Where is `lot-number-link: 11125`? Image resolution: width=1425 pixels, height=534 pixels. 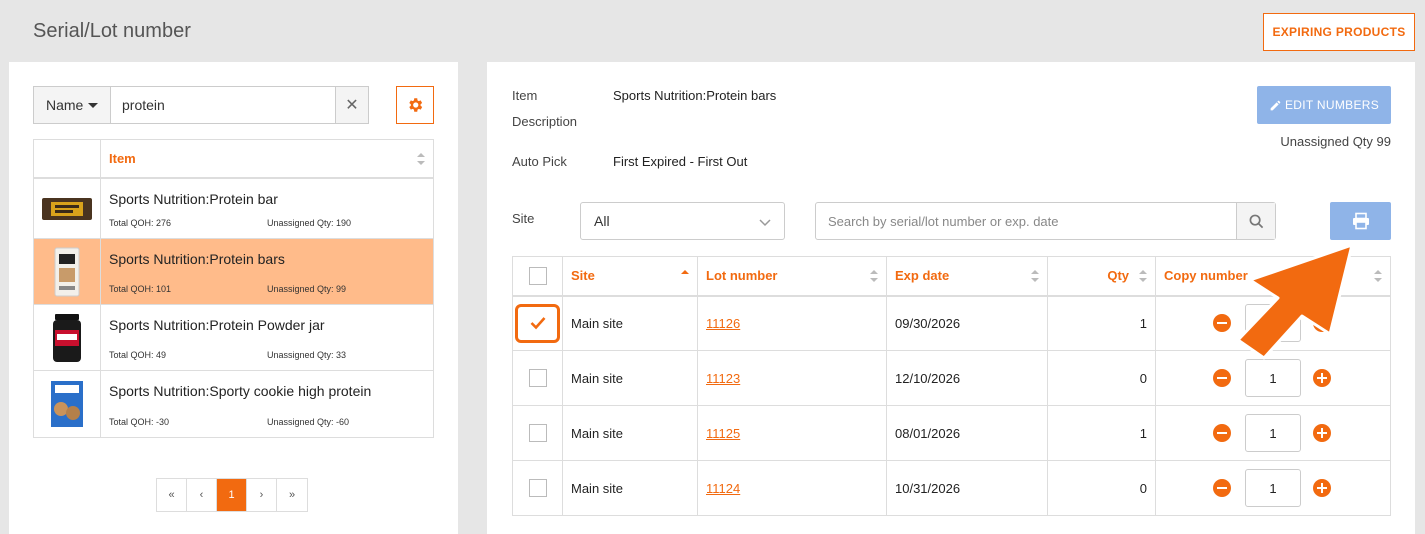 lot-number-link: 11125 is located at coordinates (723, 433).